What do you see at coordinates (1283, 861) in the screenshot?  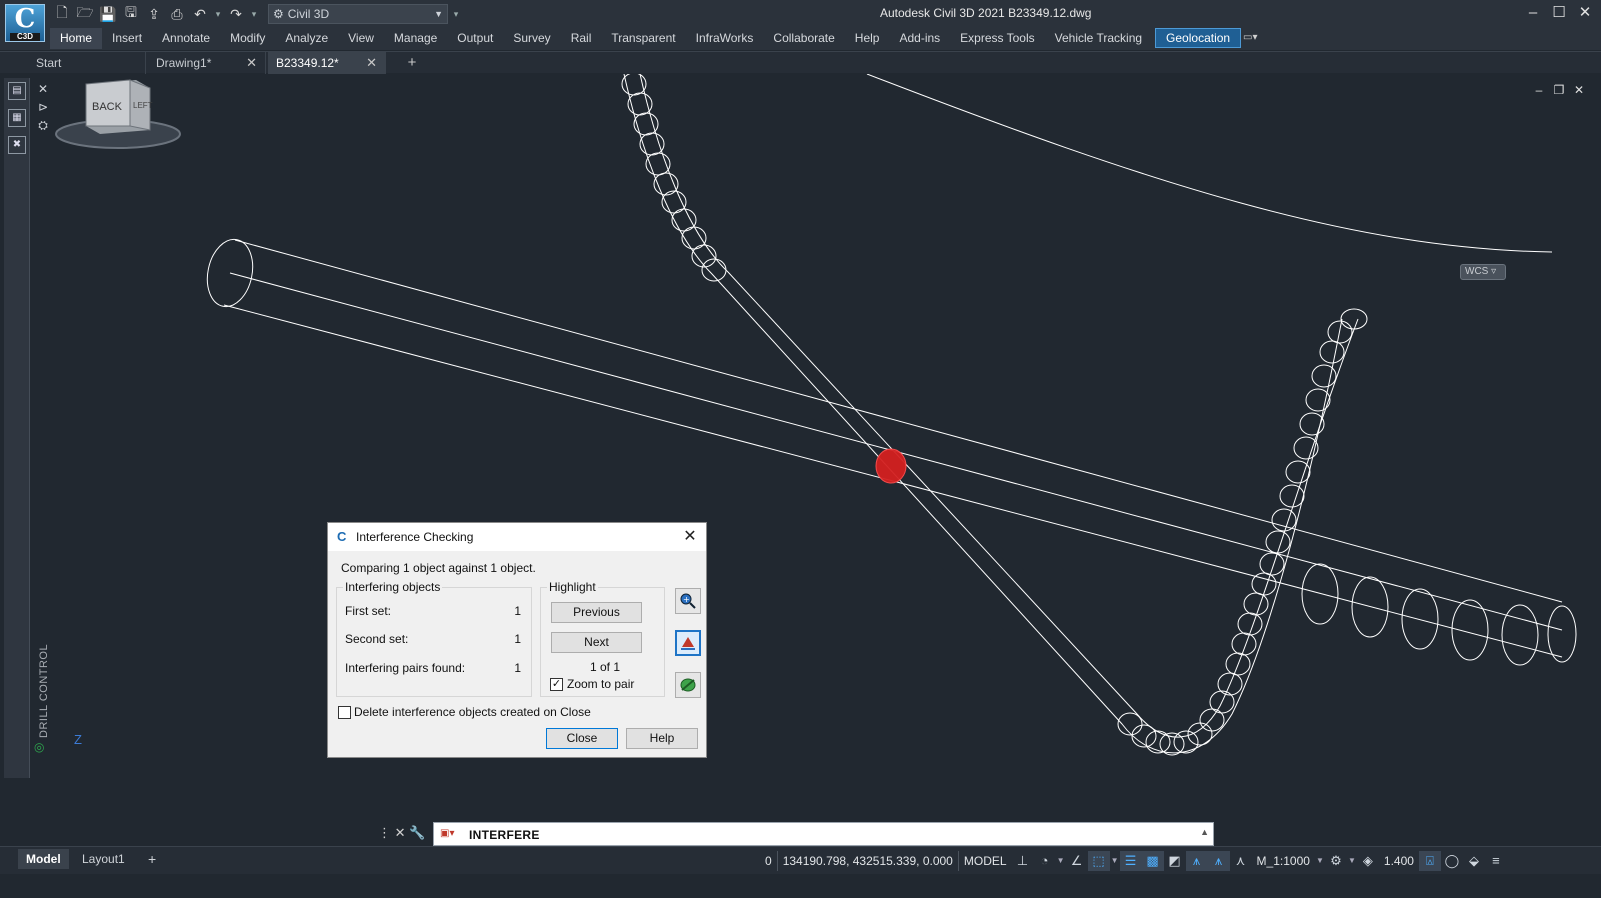 I see `annotation-scale-value: M_1:1000` at bounding box center [1283, 861].